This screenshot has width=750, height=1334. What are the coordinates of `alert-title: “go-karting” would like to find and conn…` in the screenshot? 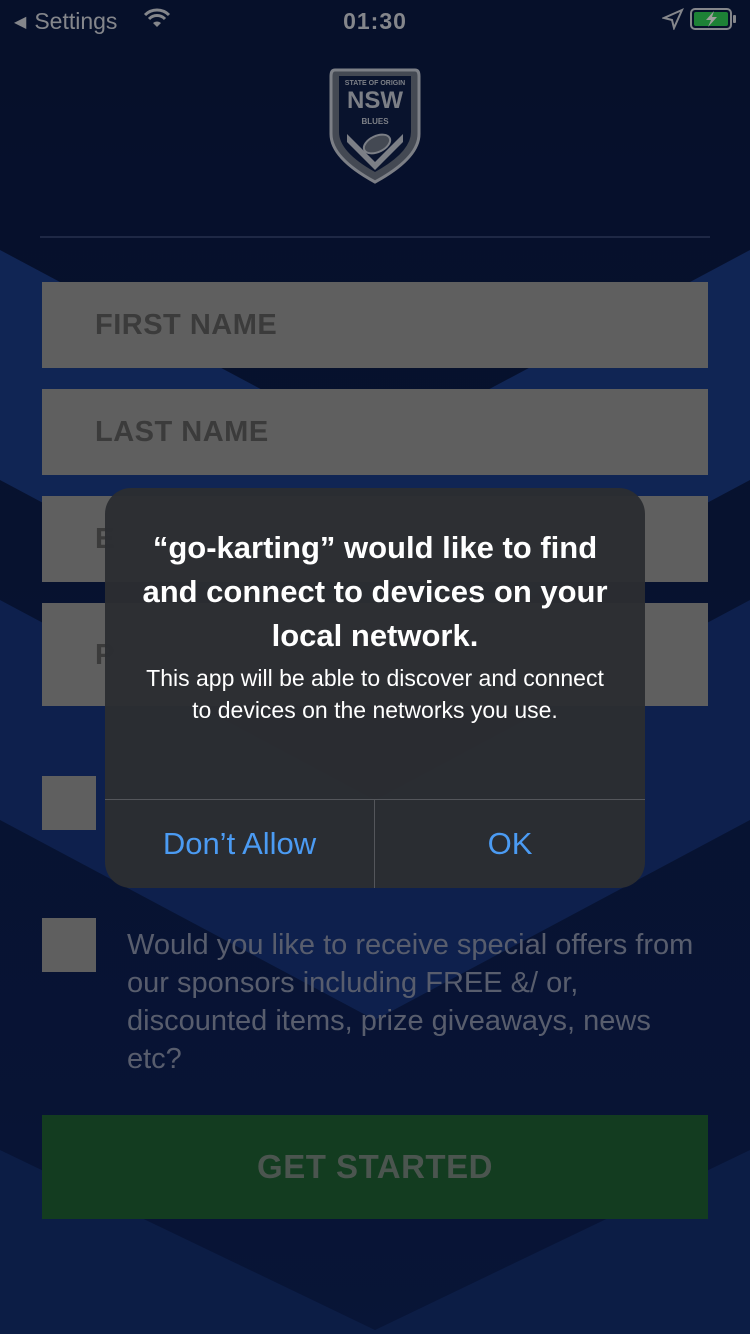 It's located at (375, 591).